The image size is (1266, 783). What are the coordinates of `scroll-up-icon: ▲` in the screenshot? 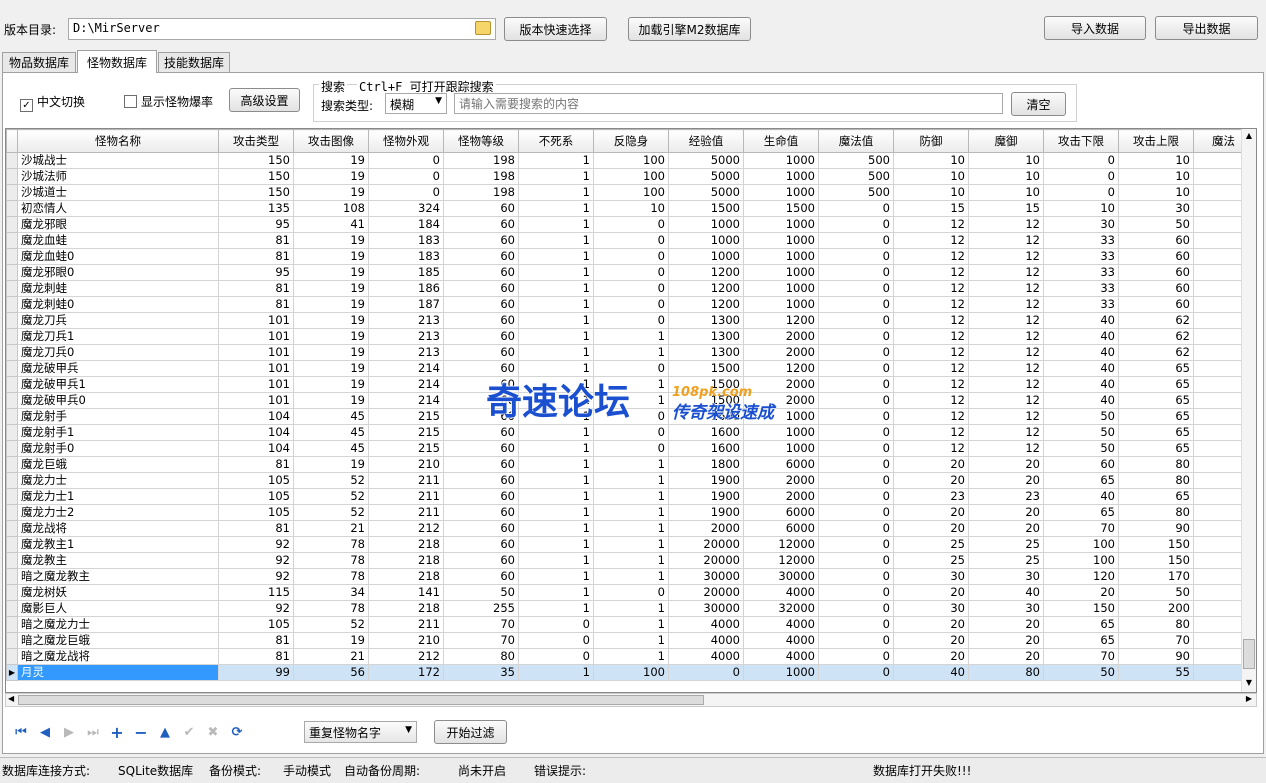 It's located at (1249, 136).